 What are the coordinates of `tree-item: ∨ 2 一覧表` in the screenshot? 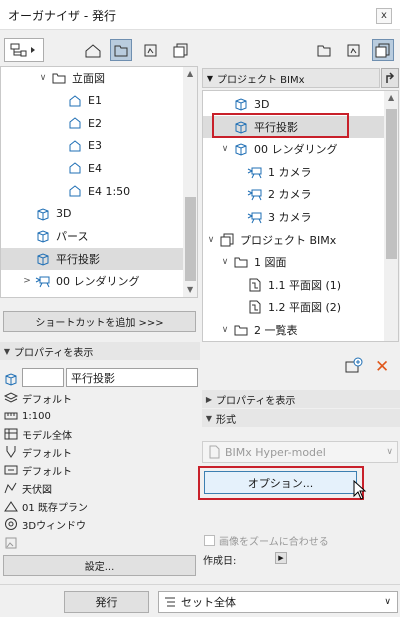 It's located at (293, 330).